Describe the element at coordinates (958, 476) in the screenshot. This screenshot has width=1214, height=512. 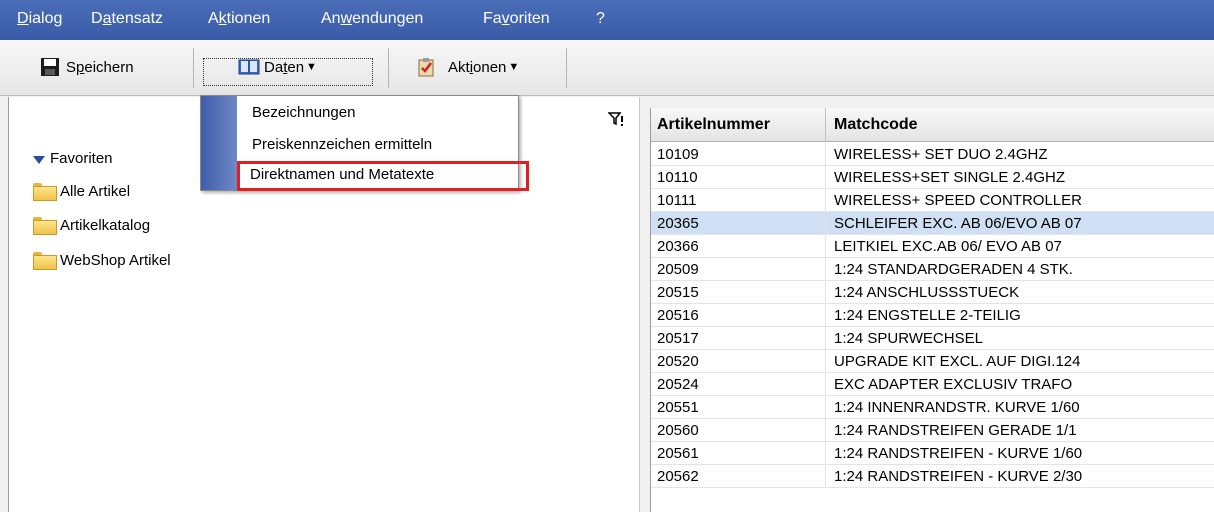
I see `cell-matchcode: 1:24 RANDSTREIFEN - KURVE 2/30` at that location.